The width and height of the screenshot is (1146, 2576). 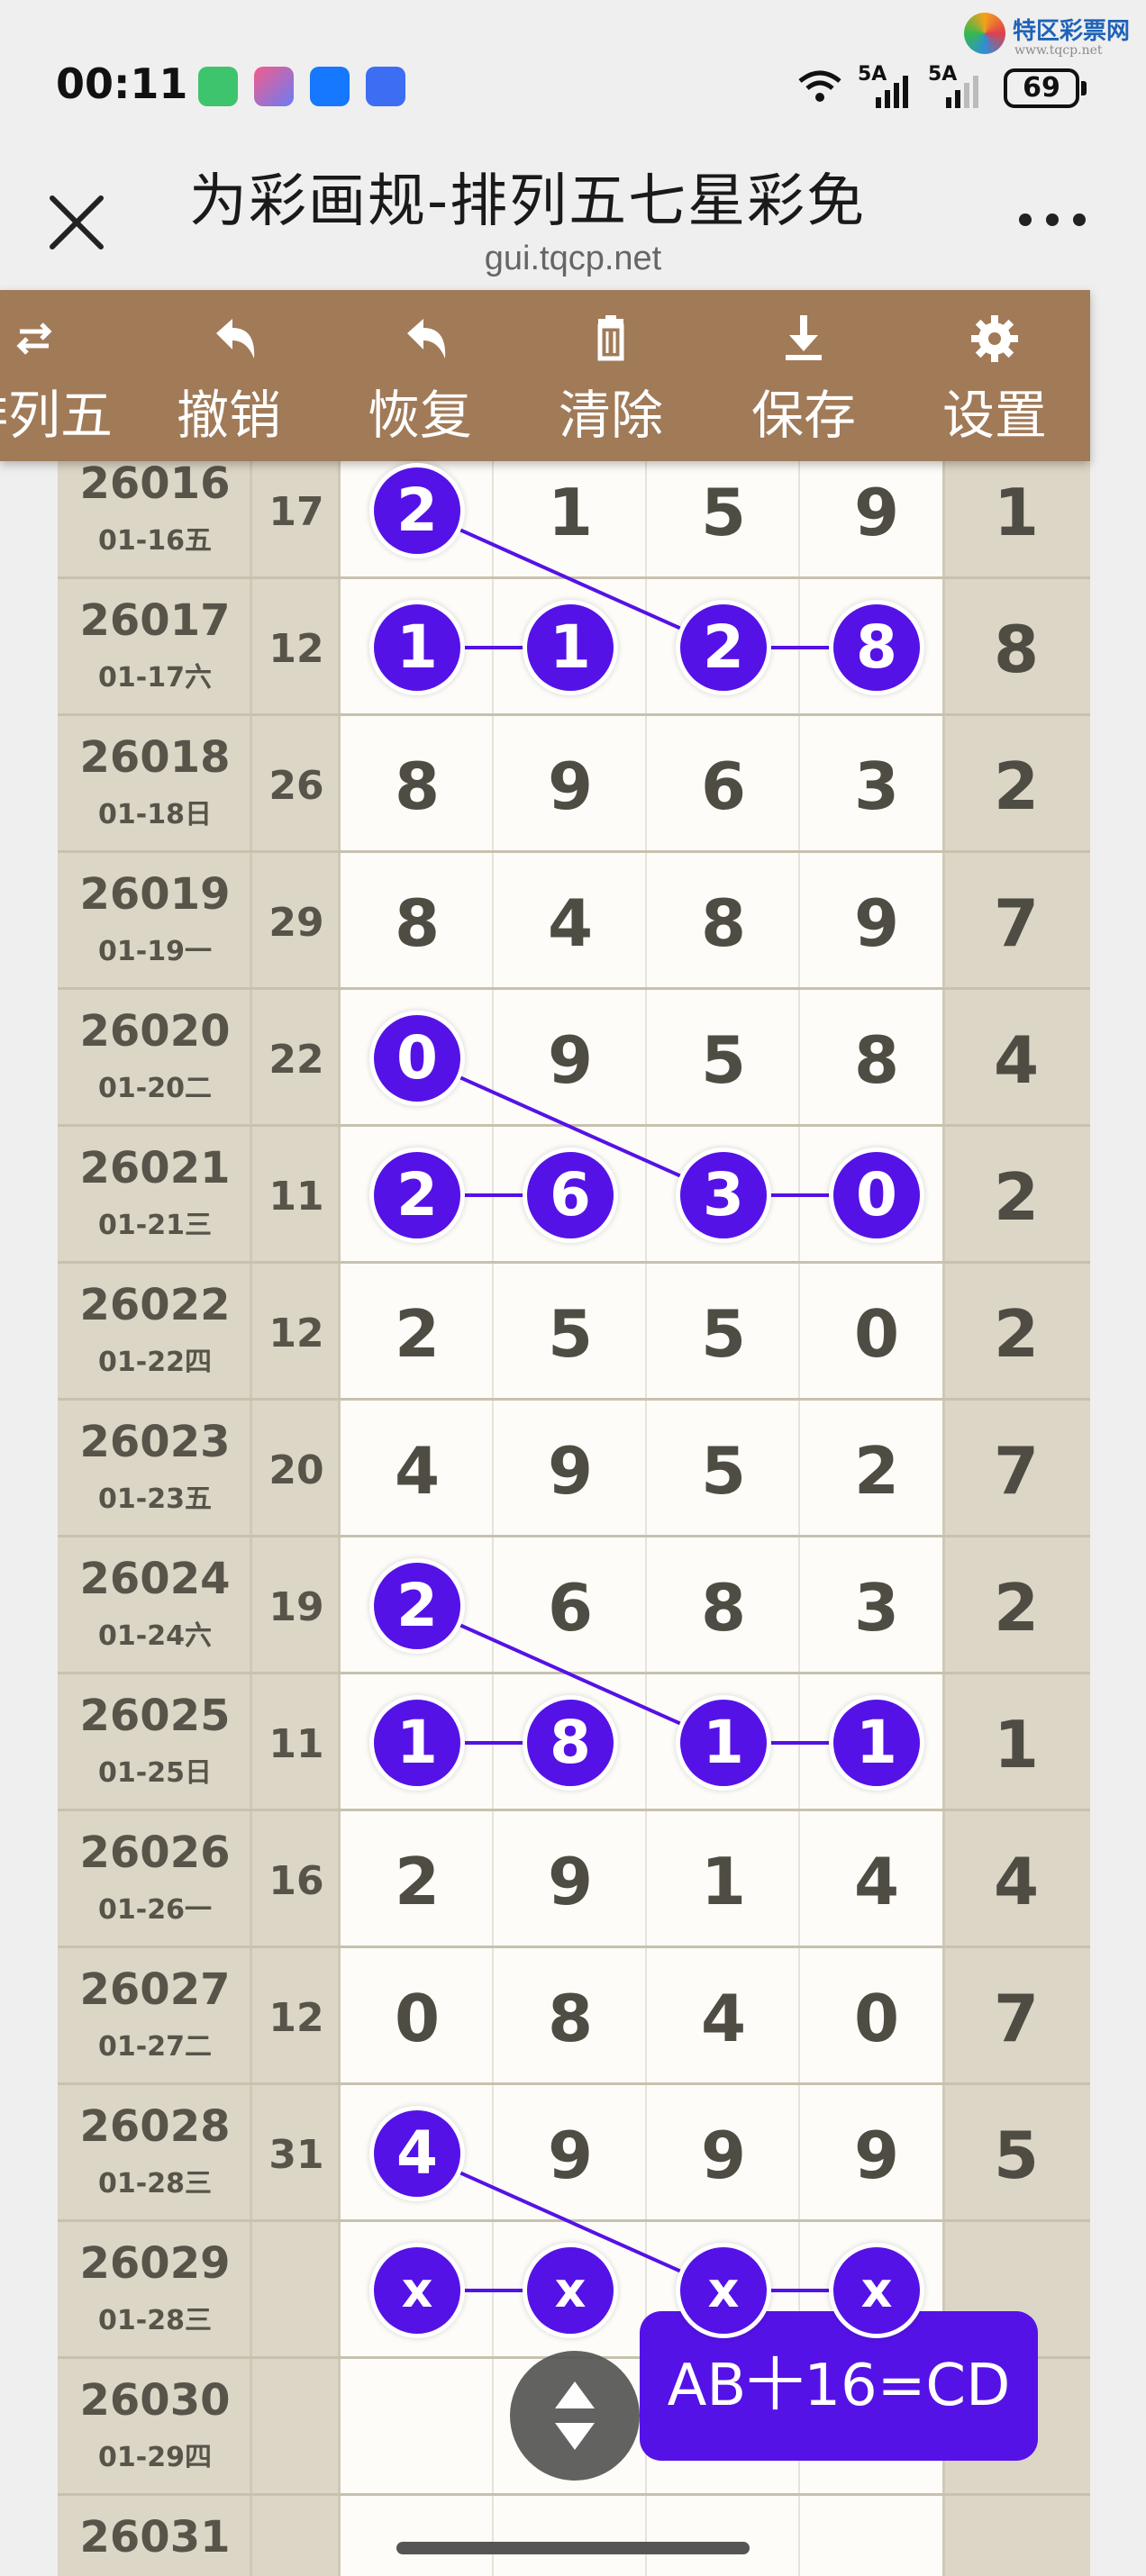 I want to click on marked-digit-ball: 4, so click(x=417, y=2153).